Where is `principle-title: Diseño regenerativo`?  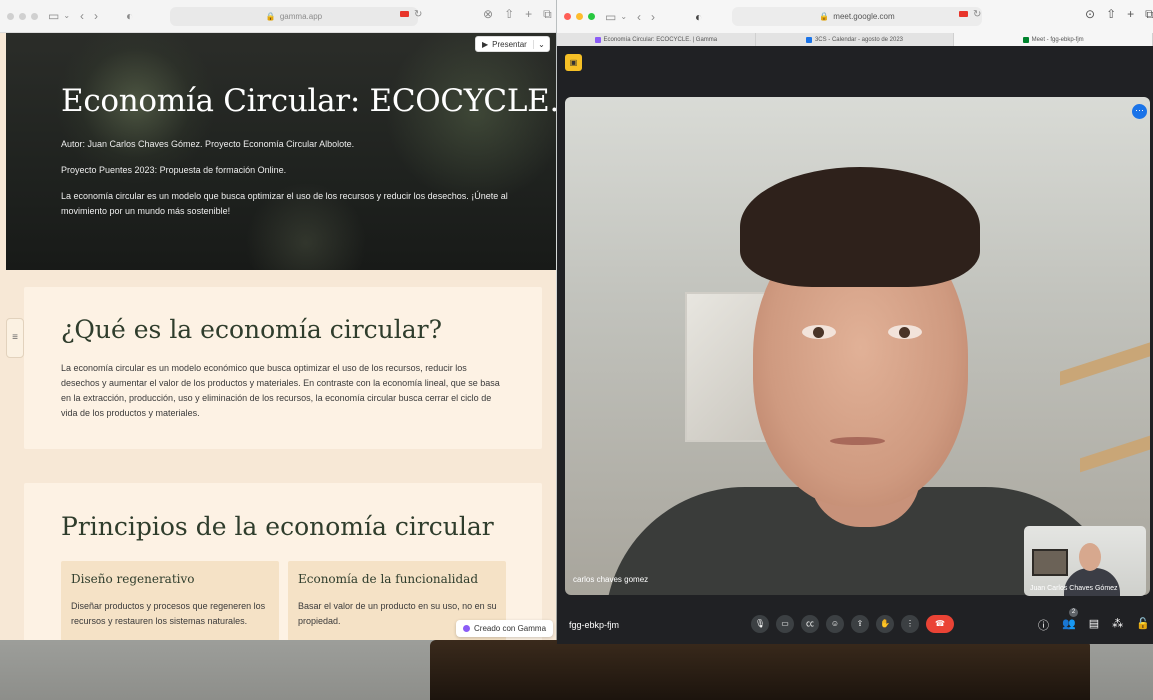 principle-title: Diseño regenerativo is located at coordinates (133, 579).